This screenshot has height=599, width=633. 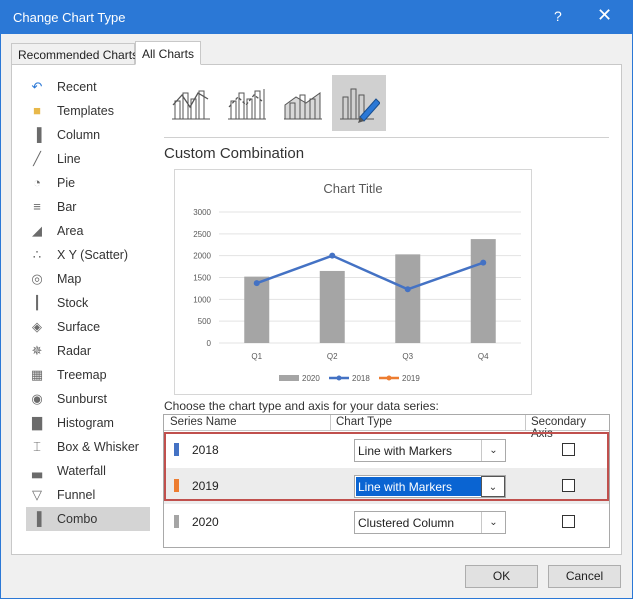 What do you see at coordinates (88, 87) in the screenshot?
I see `sidebar-item-recent: ↶ Recent` at bounding box center [88, 87].